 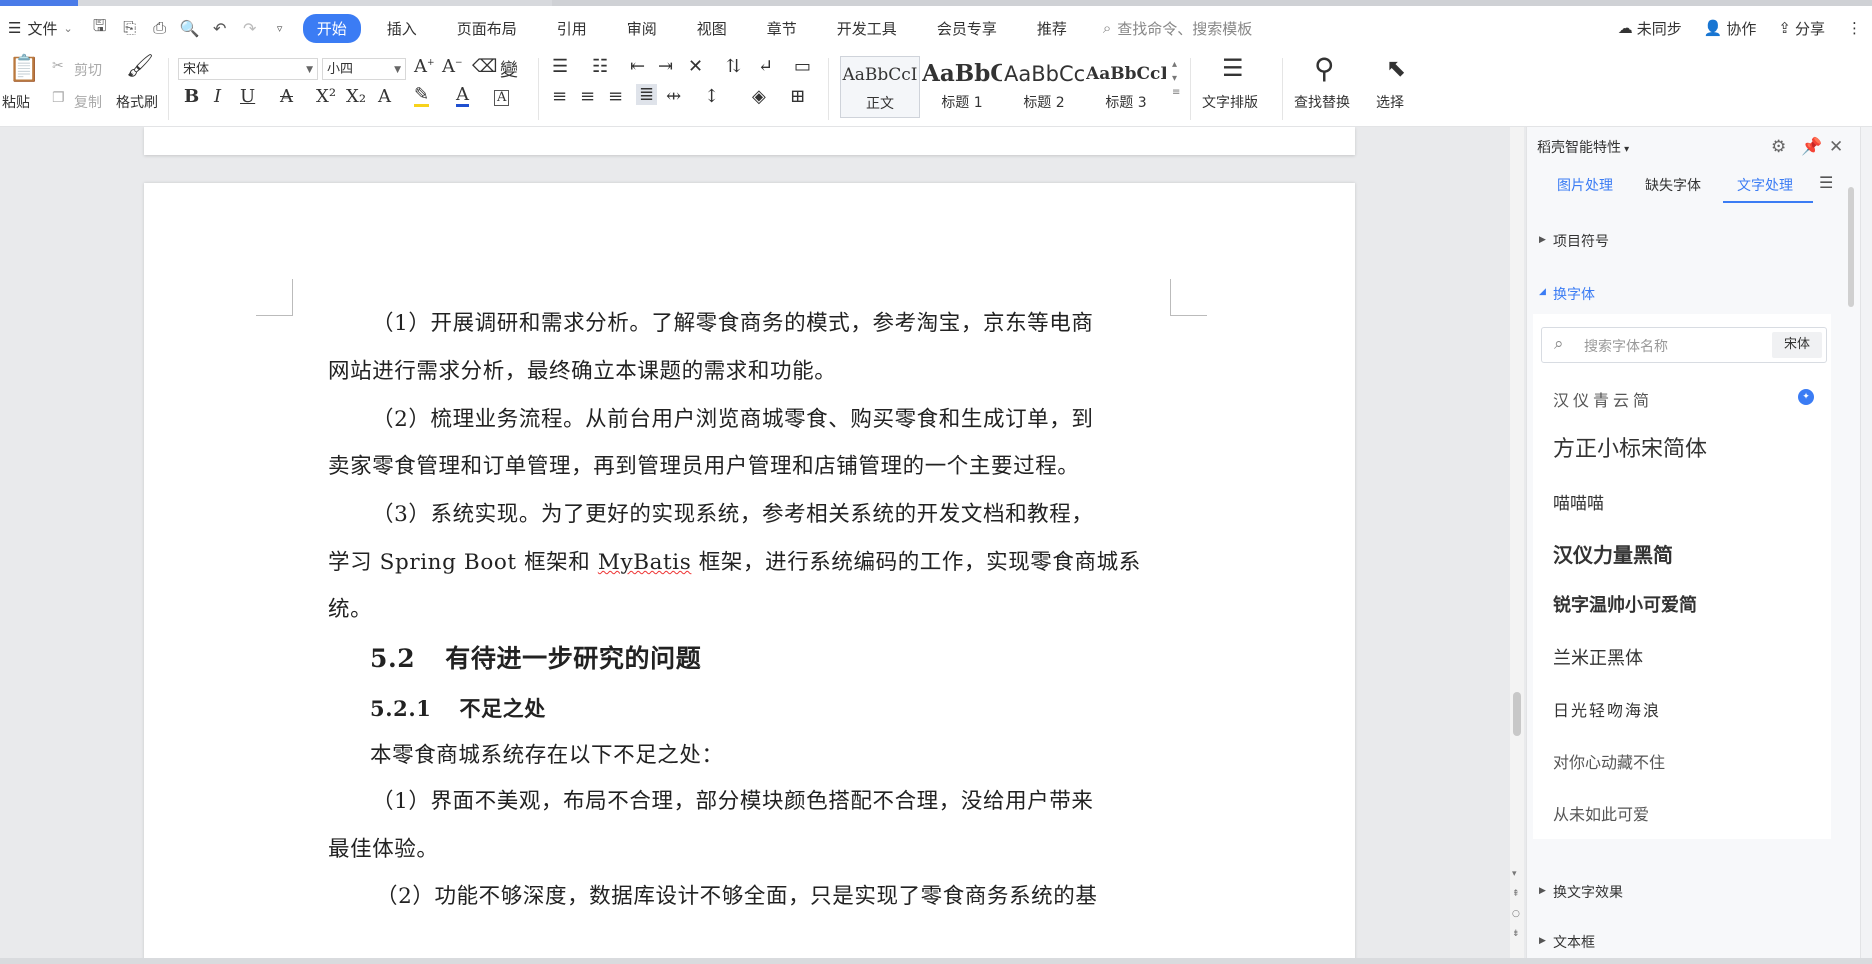 What do you see at coordinates (137, 102) in the screenshot?
I see `format-painter-button: 格式刷` at bounding box center [137, 102].